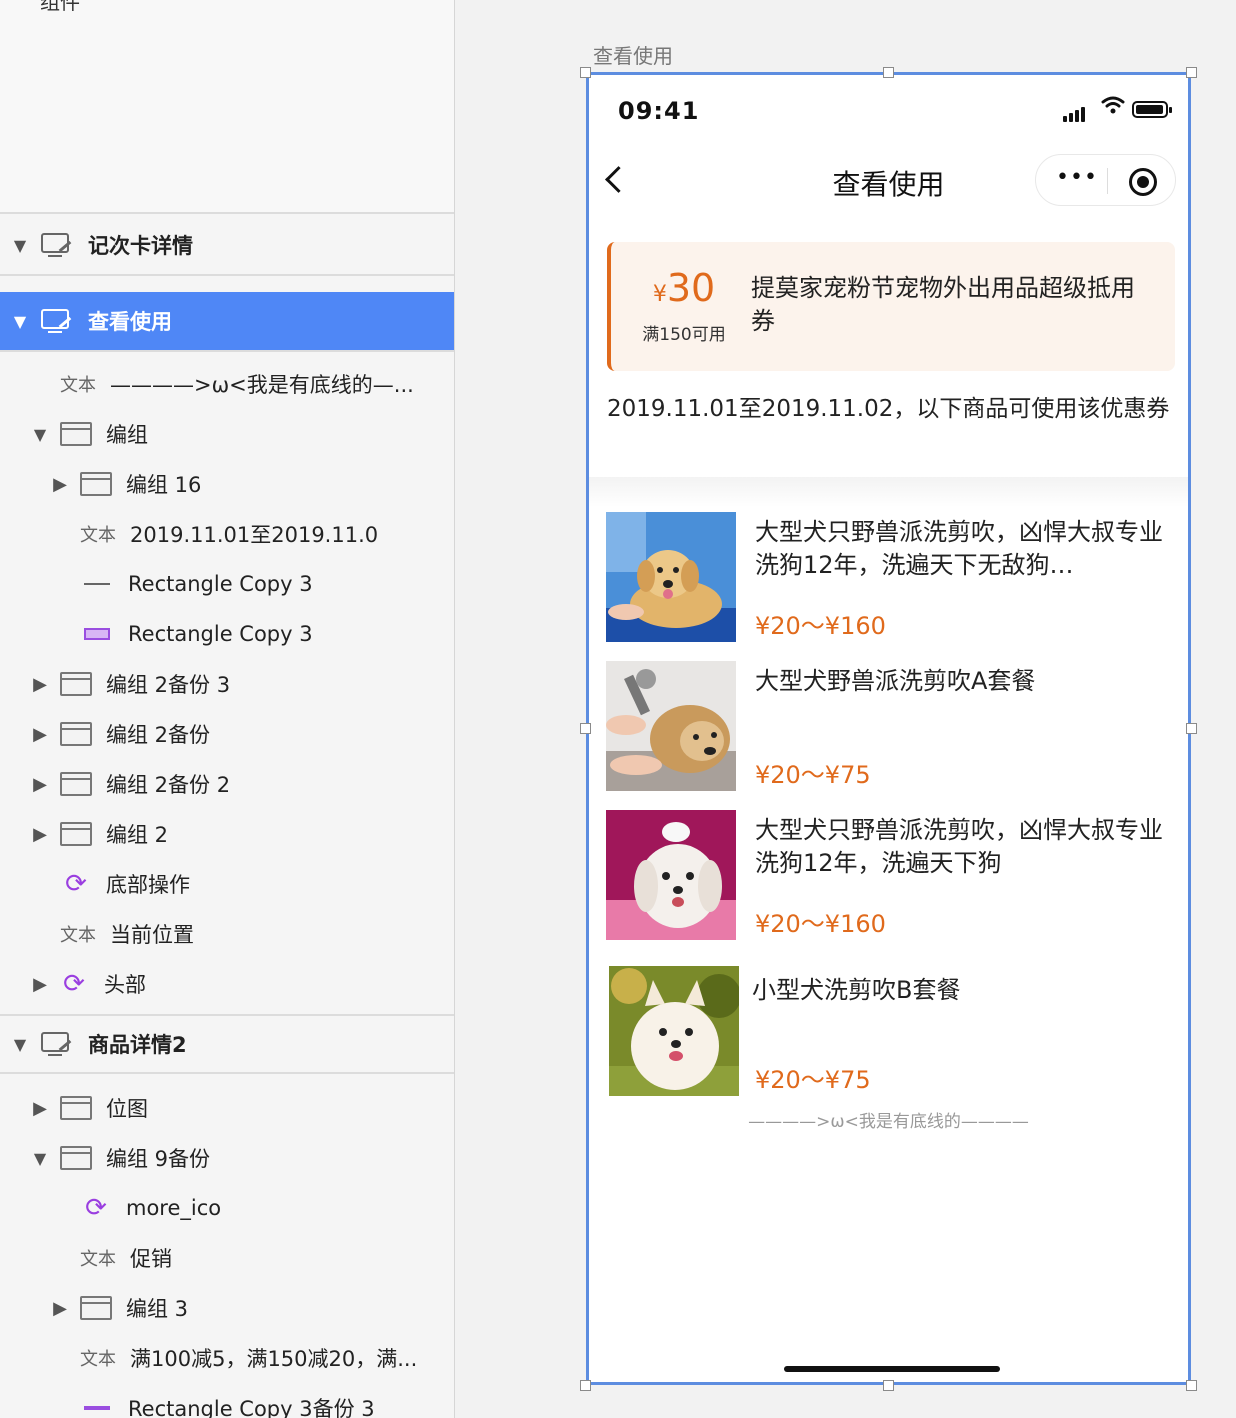  I want to click on validity-text: 2019.11.01至2019.11.02，以下商品可使用该优惠券, so click(888, 409).